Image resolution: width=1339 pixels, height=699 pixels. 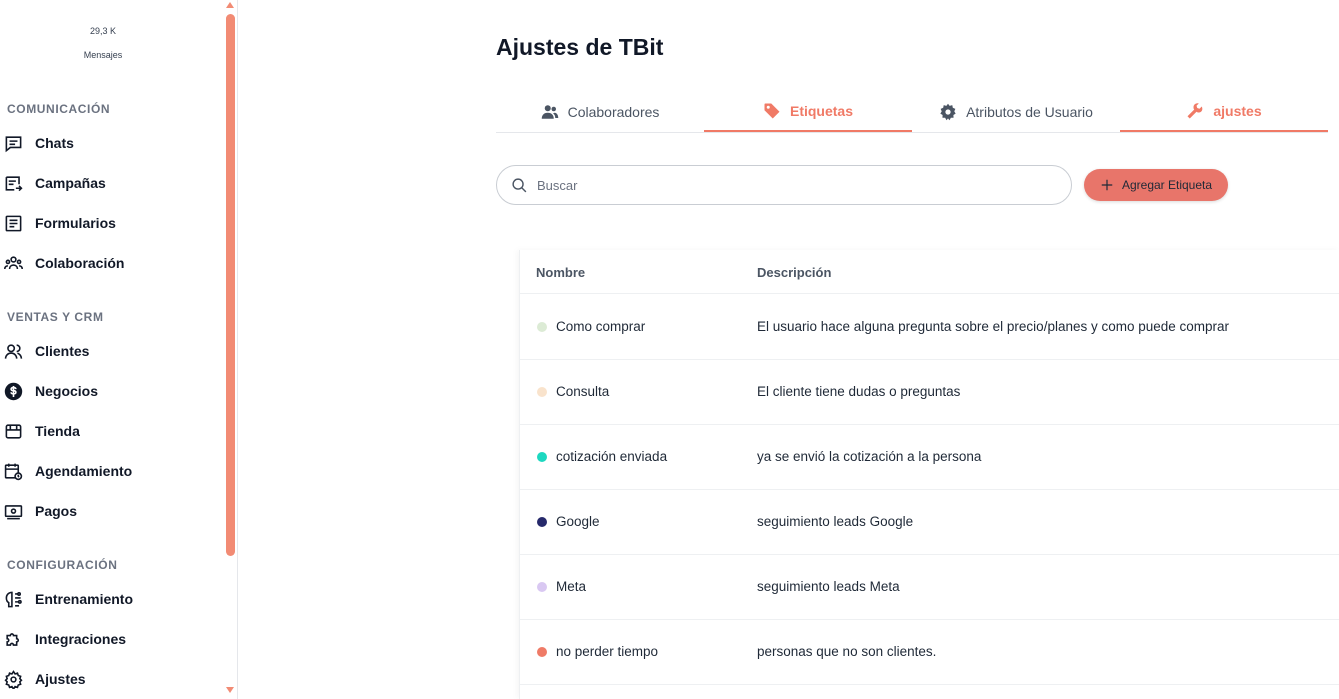 I want to click on search-icon, so click(x=519, y=184).